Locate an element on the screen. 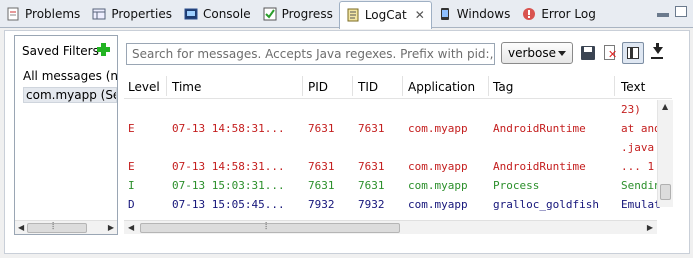 The width and height of the screenshot is (693, 258). tab-problems: Problems is located at coordinates (43, 14).